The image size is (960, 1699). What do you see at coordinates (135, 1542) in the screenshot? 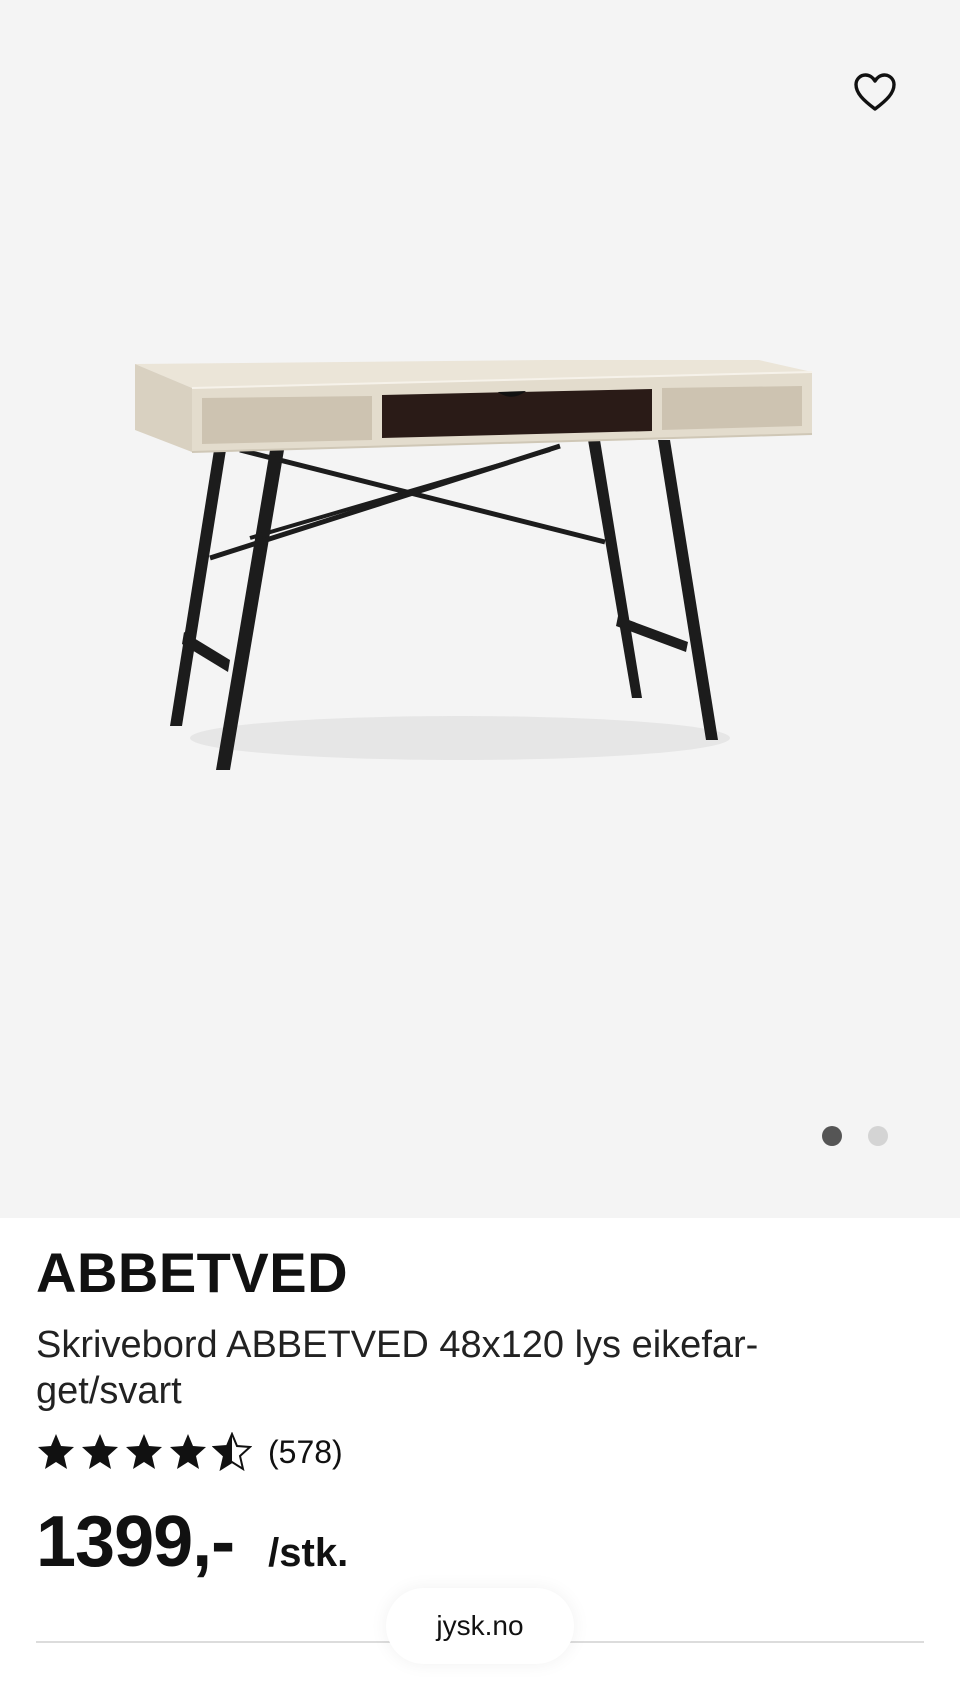
I see `product-price: 1399,-` at bounding box center [135, 1542].